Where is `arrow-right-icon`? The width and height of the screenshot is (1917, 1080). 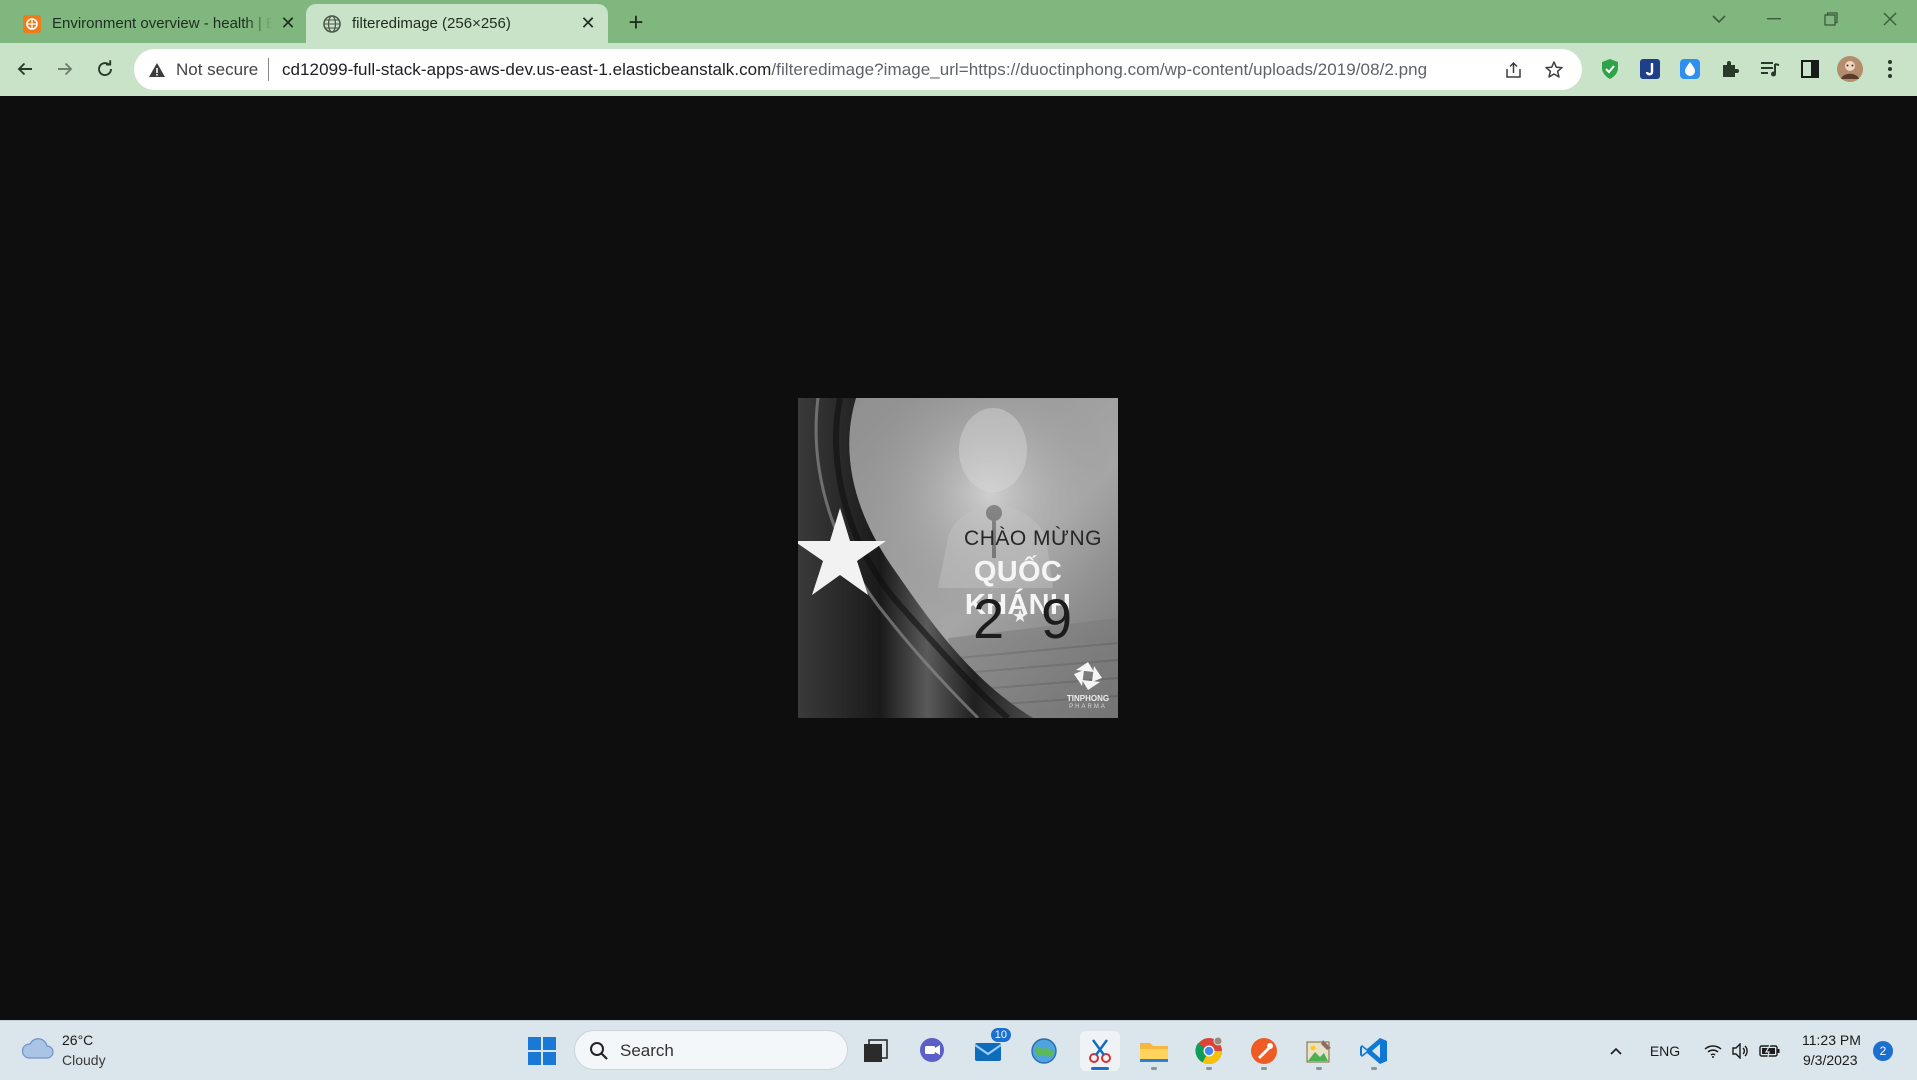 arrow-right-icon is located at coordinates (65, 69).